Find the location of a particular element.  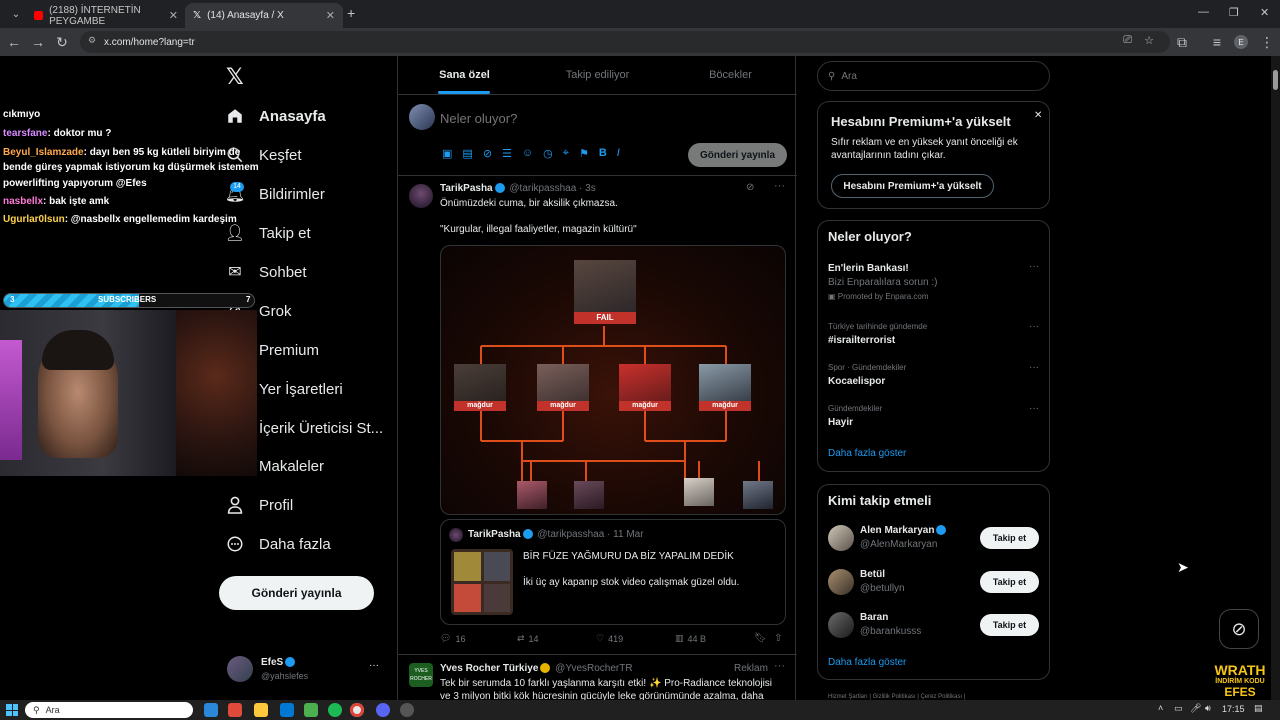

tray-chevron-icon: ˄ is located at coordinates (1160, 708).